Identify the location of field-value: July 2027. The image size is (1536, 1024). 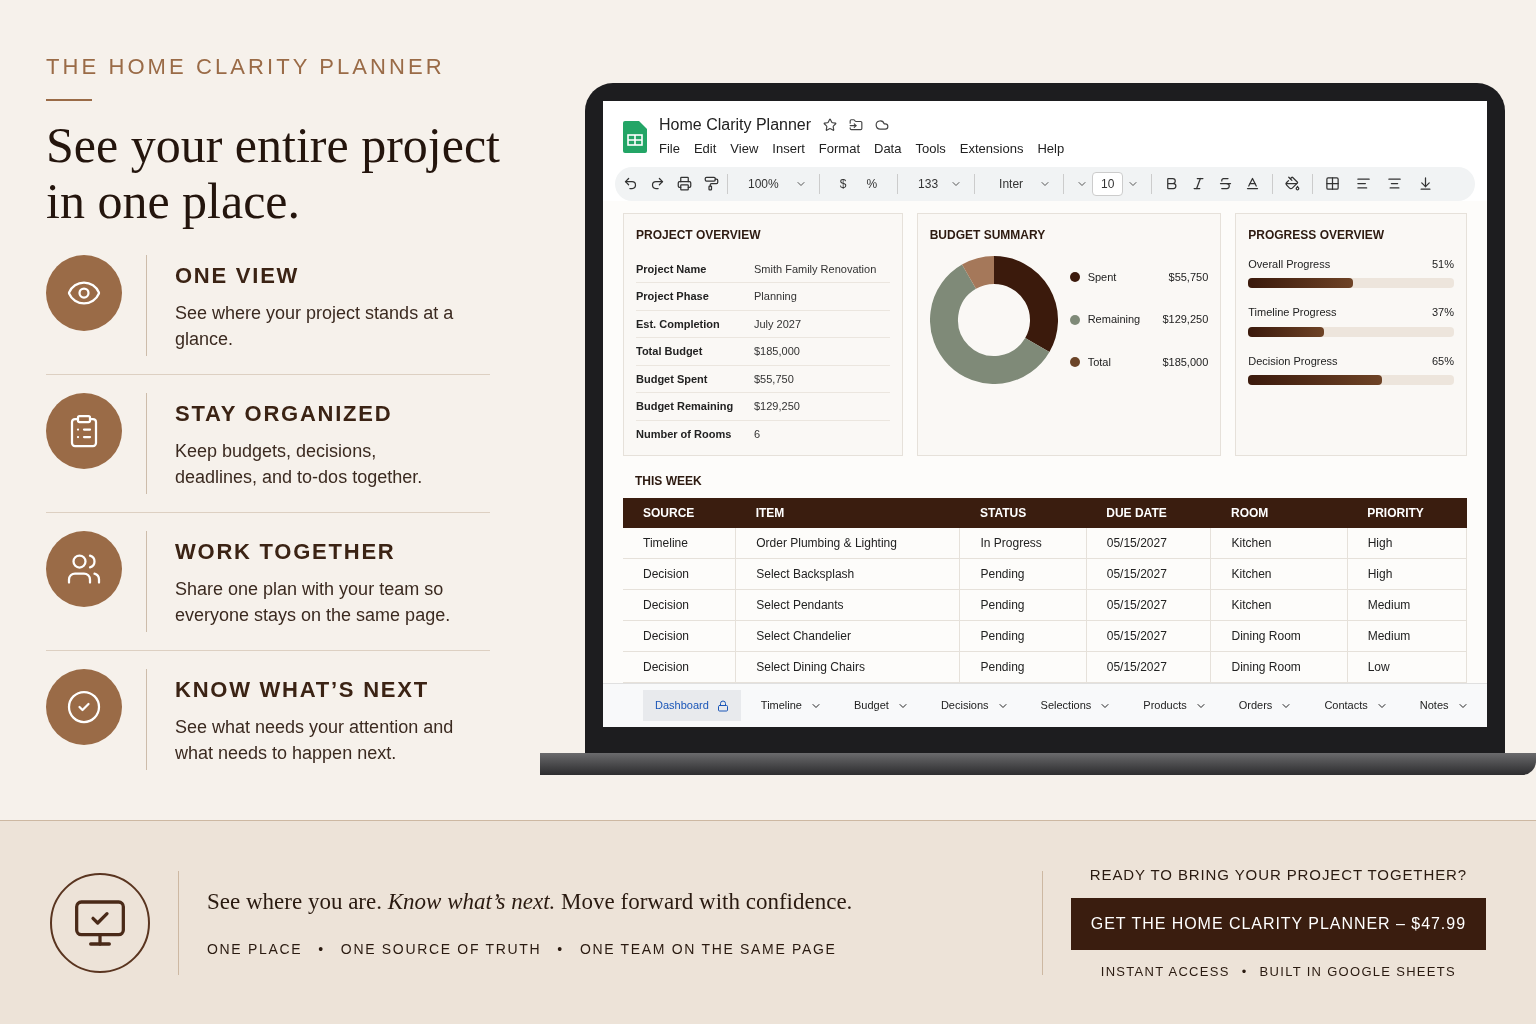
(778, 324).